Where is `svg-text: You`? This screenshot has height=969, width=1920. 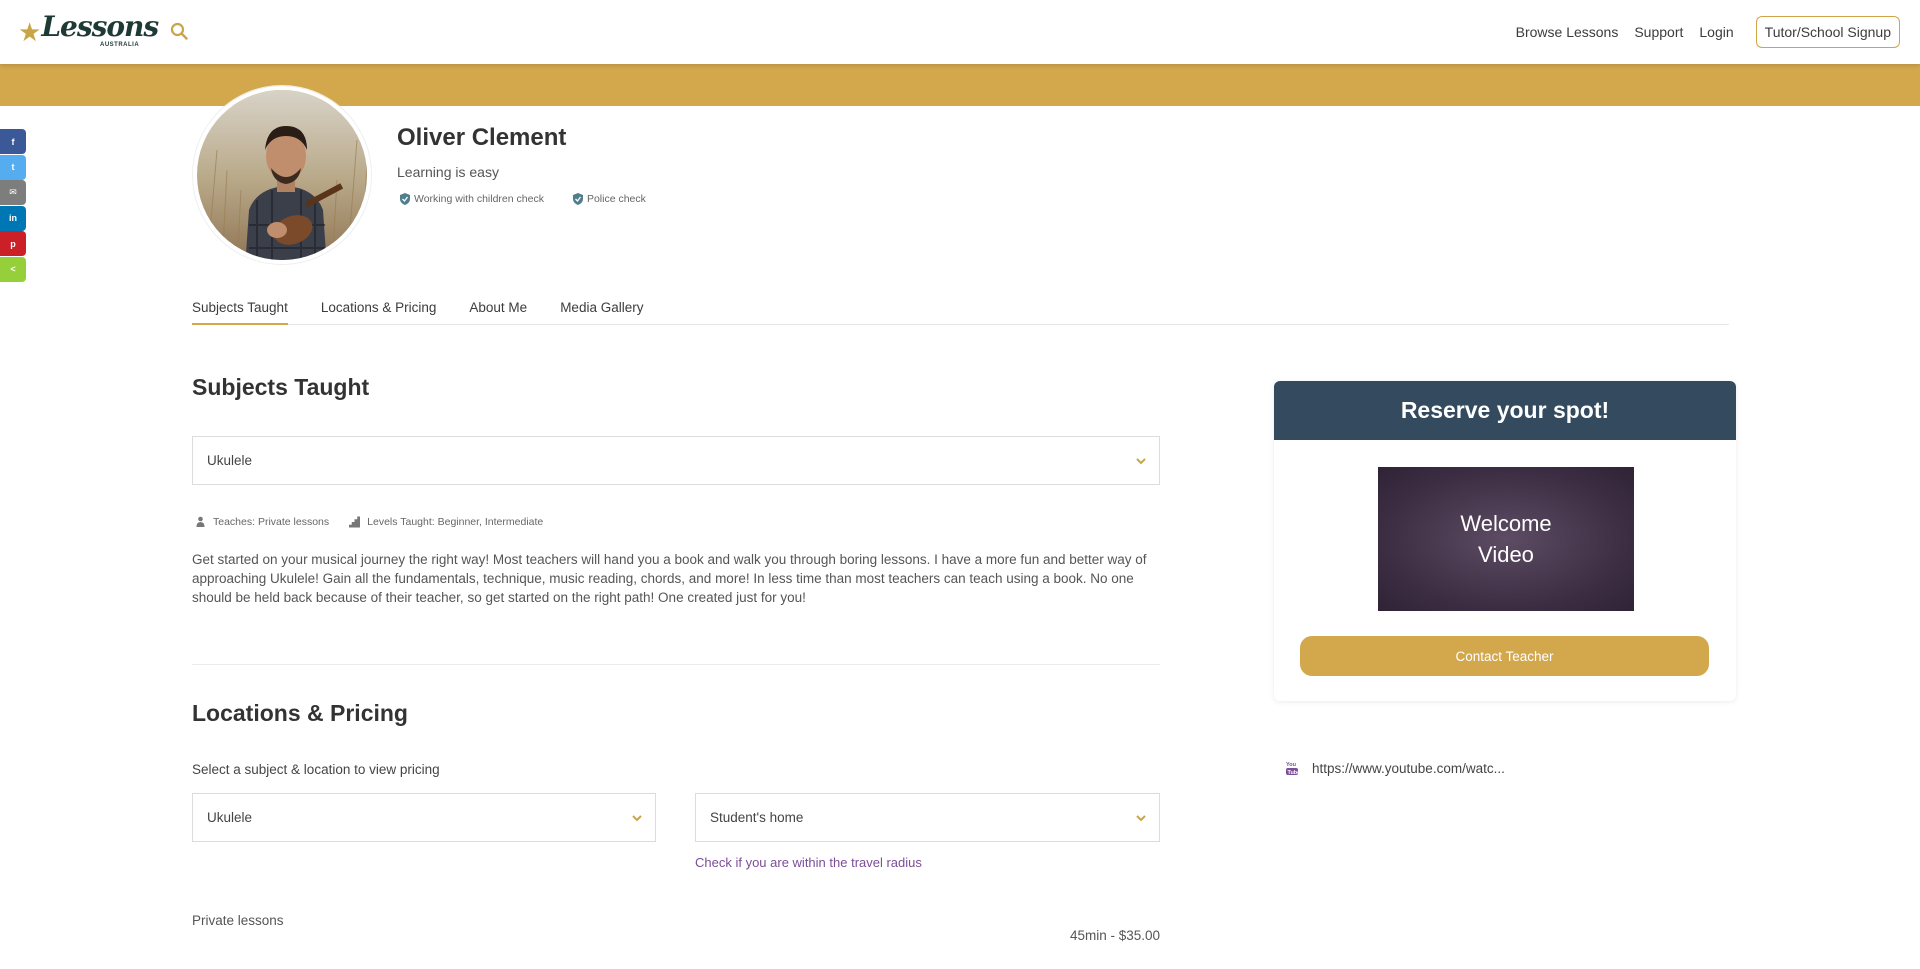
svg-text: You is located at coordinates (1291, 765).